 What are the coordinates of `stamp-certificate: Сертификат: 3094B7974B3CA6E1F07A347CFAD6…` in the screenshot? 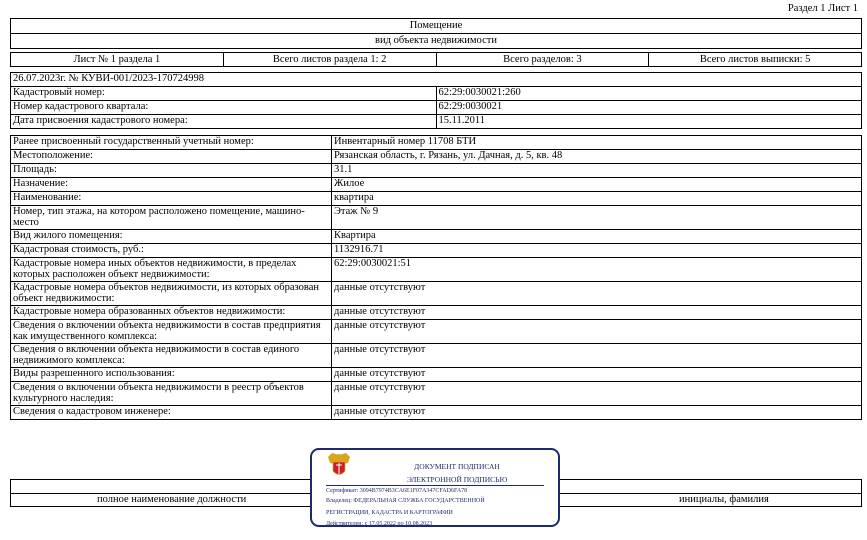 It's located at (397, 491).